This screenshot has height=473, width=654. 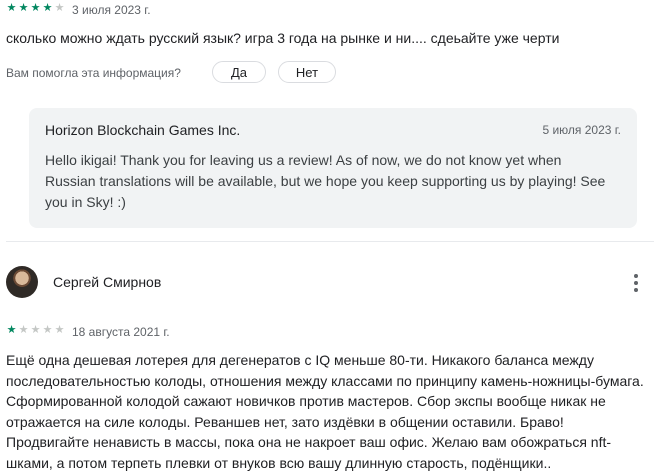 What do you see at coordinates (239, 72) in the screenshot?
I see `helpful-yes-button: Да` at bounding box center [239, 72].